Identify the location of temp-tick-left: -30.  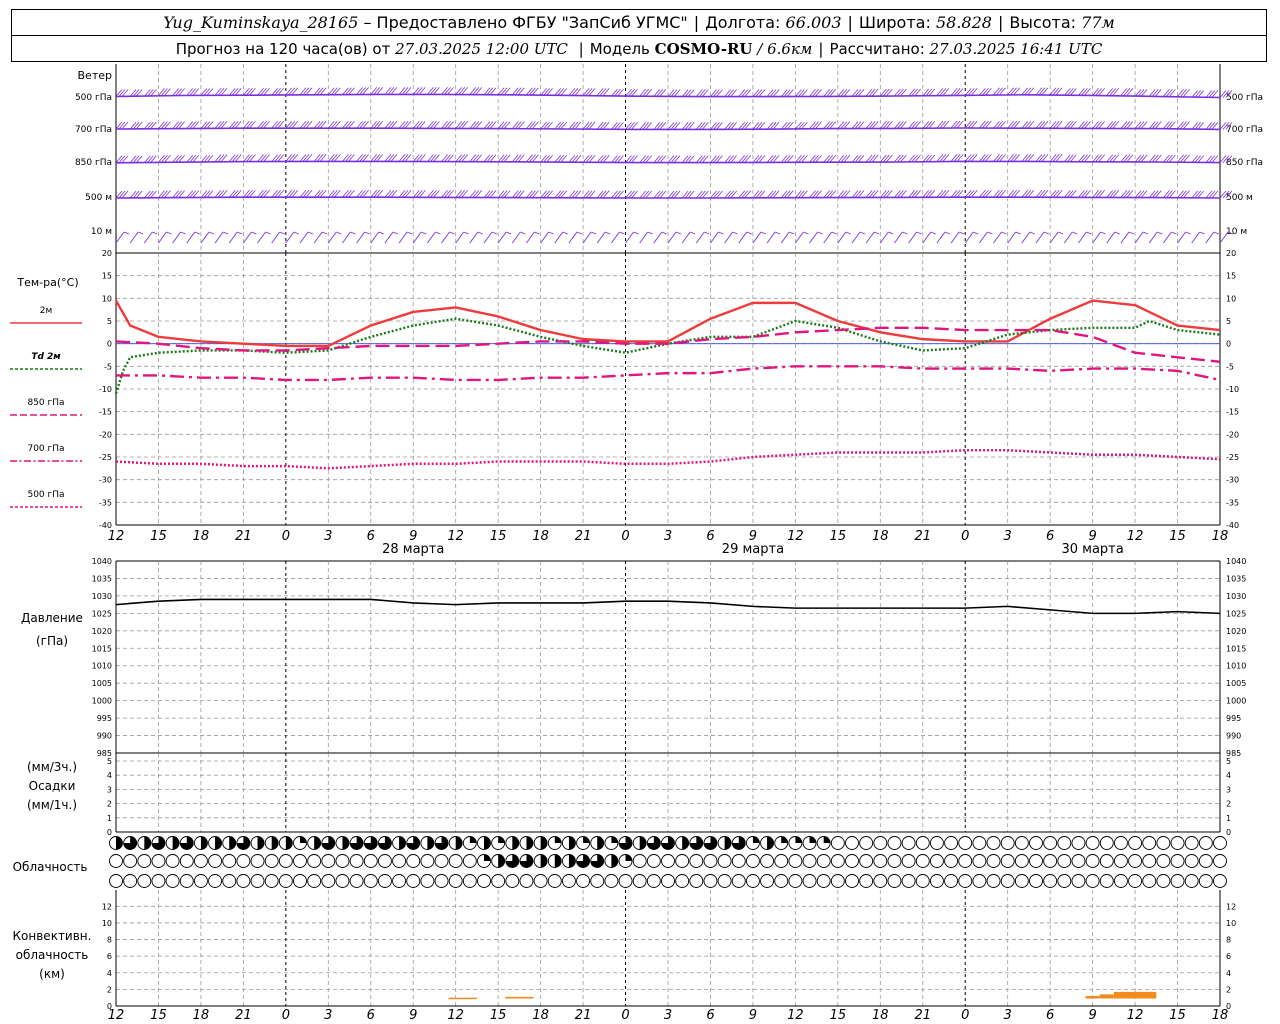
(105, 480).